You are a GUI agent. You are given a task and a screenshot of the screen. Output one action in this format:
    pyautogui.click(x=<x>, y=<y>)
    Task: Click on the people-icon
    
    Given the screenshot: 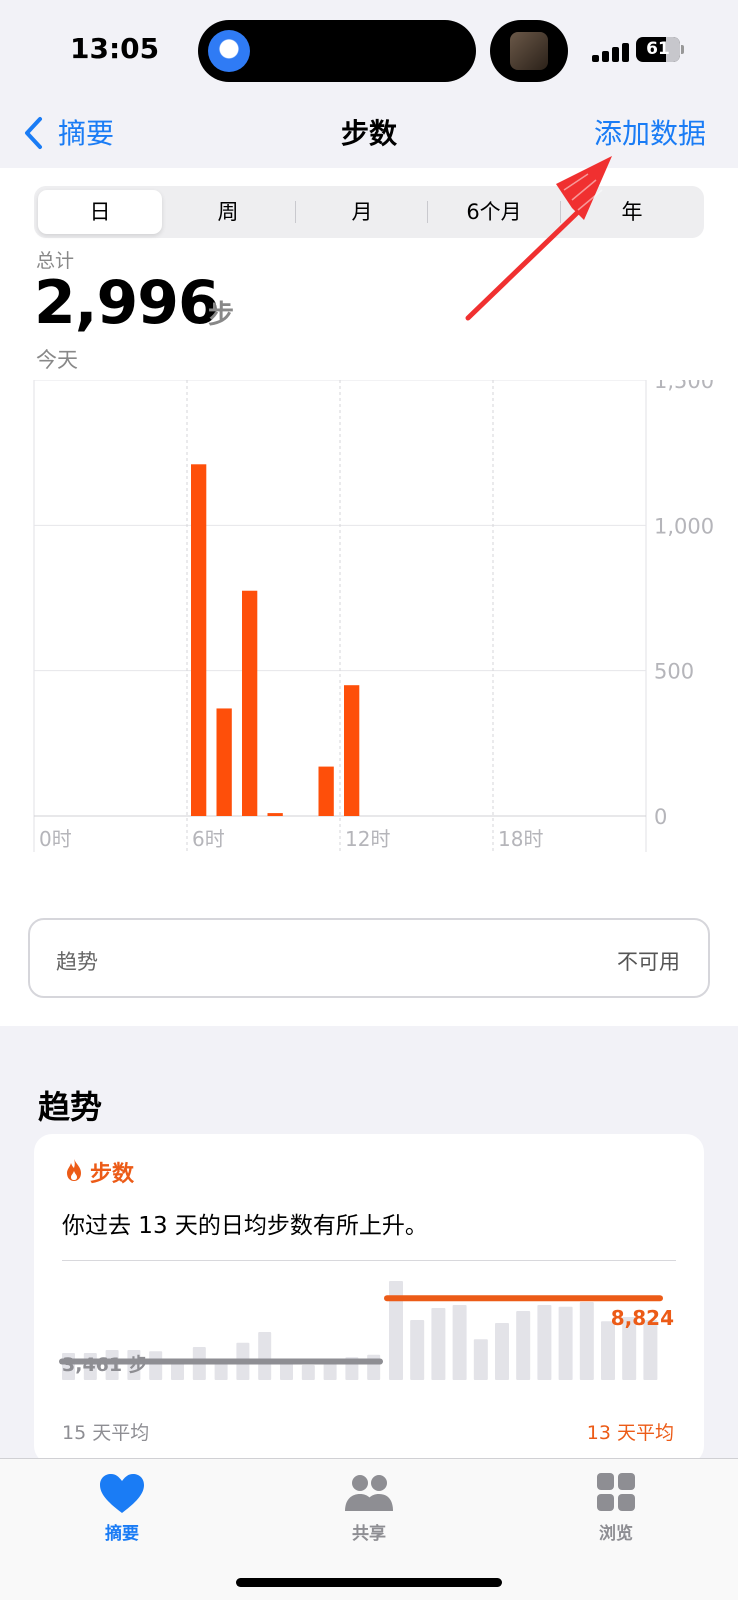 What is the action you would take?
    pyautogui.click(x=369, y=1493)
    